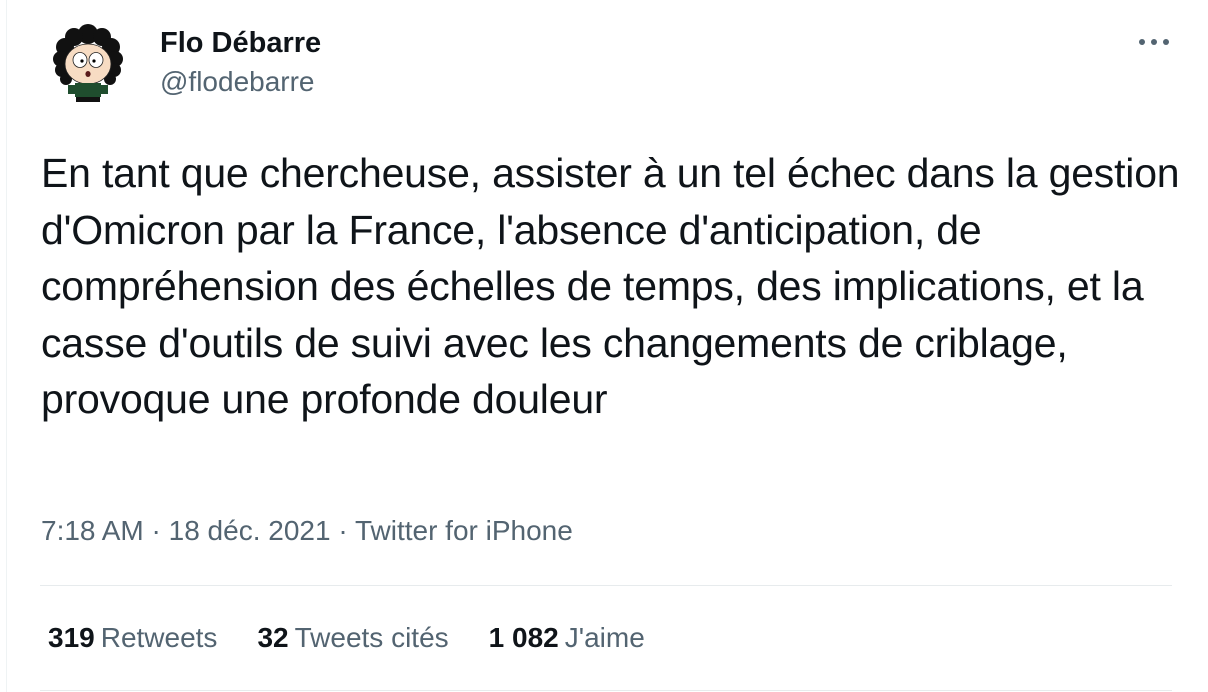  What do you see at coordinates (237, 82) in the screenshot?
I see `author-handle: @flodebarre` at bounding box center [237, 82].